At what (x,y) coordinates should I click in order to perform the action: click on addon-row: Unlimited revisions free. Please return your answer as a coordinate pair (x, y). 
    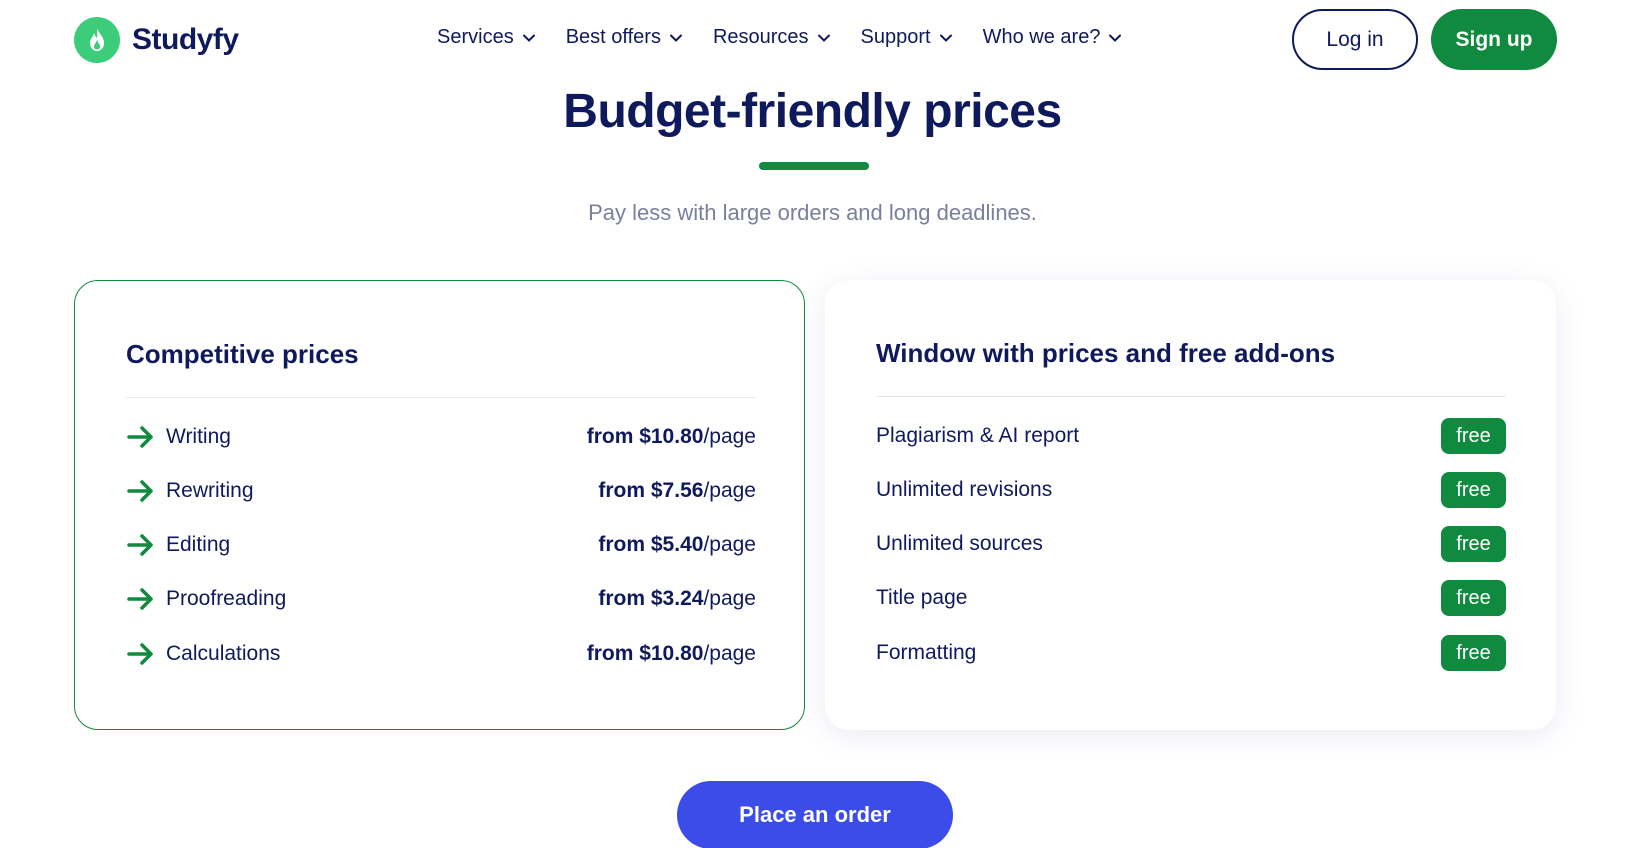
    Looking at the image, I should click on (1191, 490).